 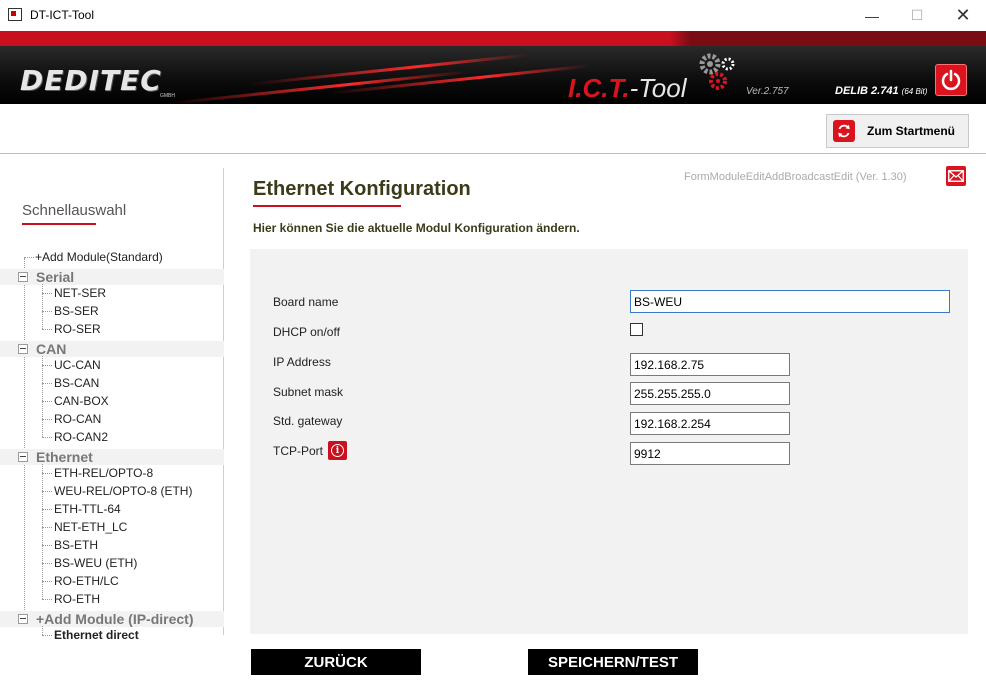 I want to click on ict-prefix: I.C.T., so click(x=599, y=88).